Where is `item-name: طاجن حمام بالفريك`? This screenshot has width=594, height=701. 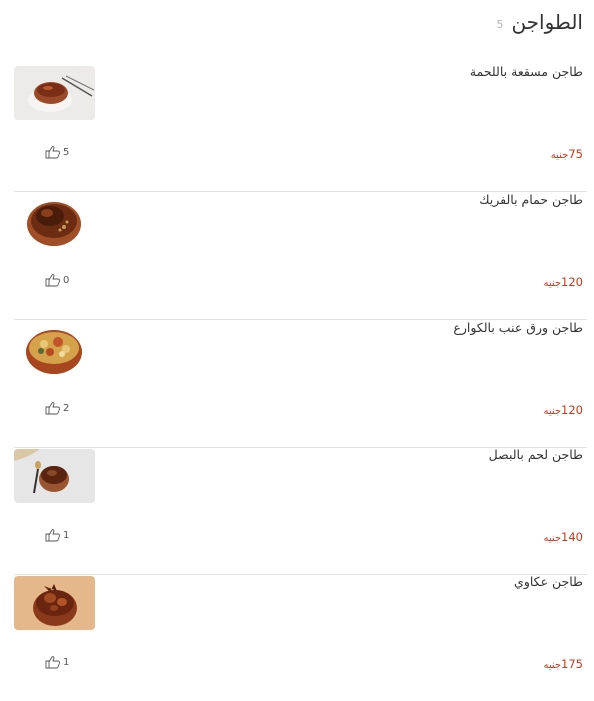
item-name: طاجن حمام بالفريك is located at coordinates (531, 199).